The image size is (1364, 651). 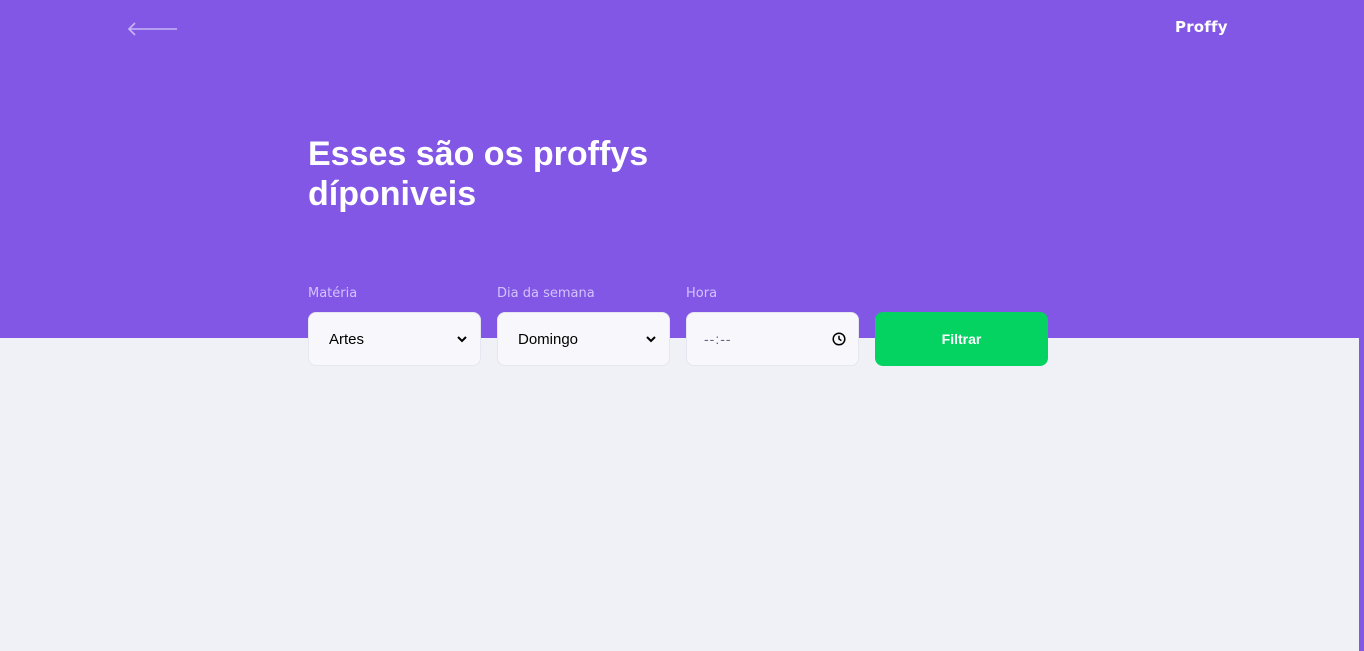 I want to click on arrow-left-icon, so click(x=153, y=29).